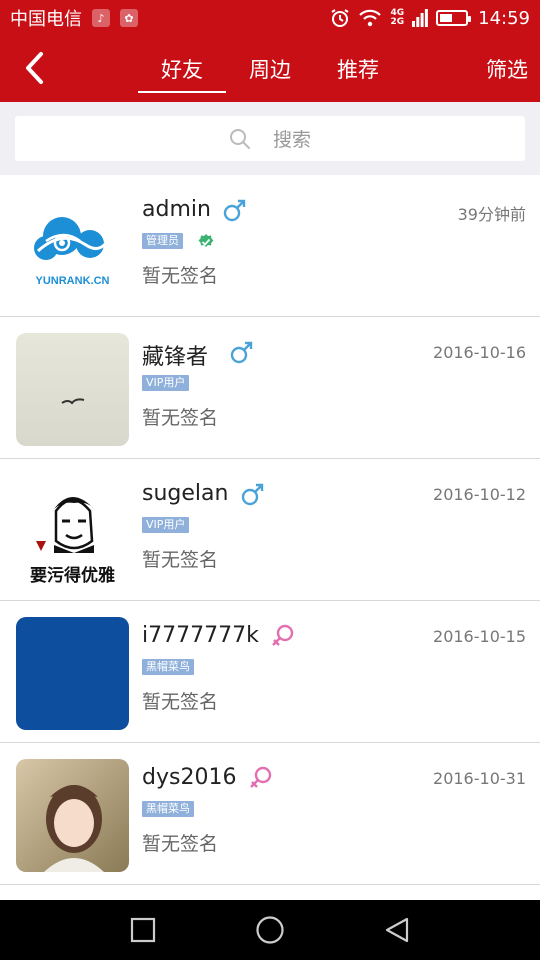 This screenshot has height=960, width=540. What do you see at coordinates (340, 18) in the screenshot?
I see `alarm-icon` at bounding box center [340, 18].